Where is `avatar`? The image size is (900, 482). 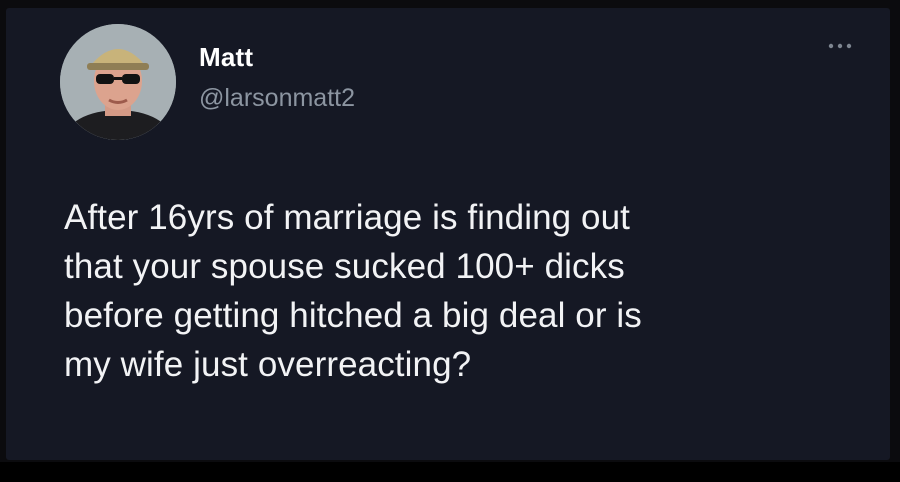 avatar is located at coordinates (118, 82).